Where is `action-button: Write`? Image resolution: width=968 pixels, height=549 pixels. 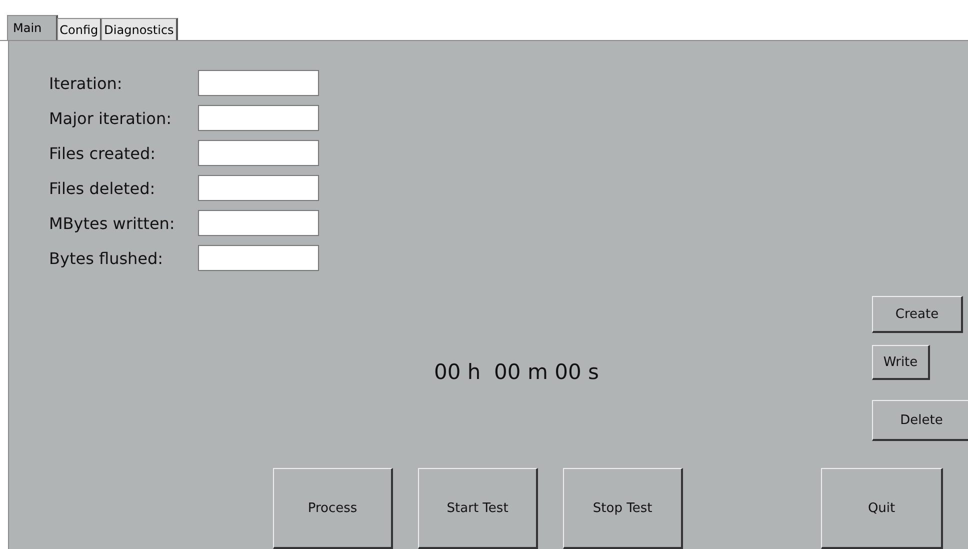
action-button: Write is located at coordinates (901, 362).